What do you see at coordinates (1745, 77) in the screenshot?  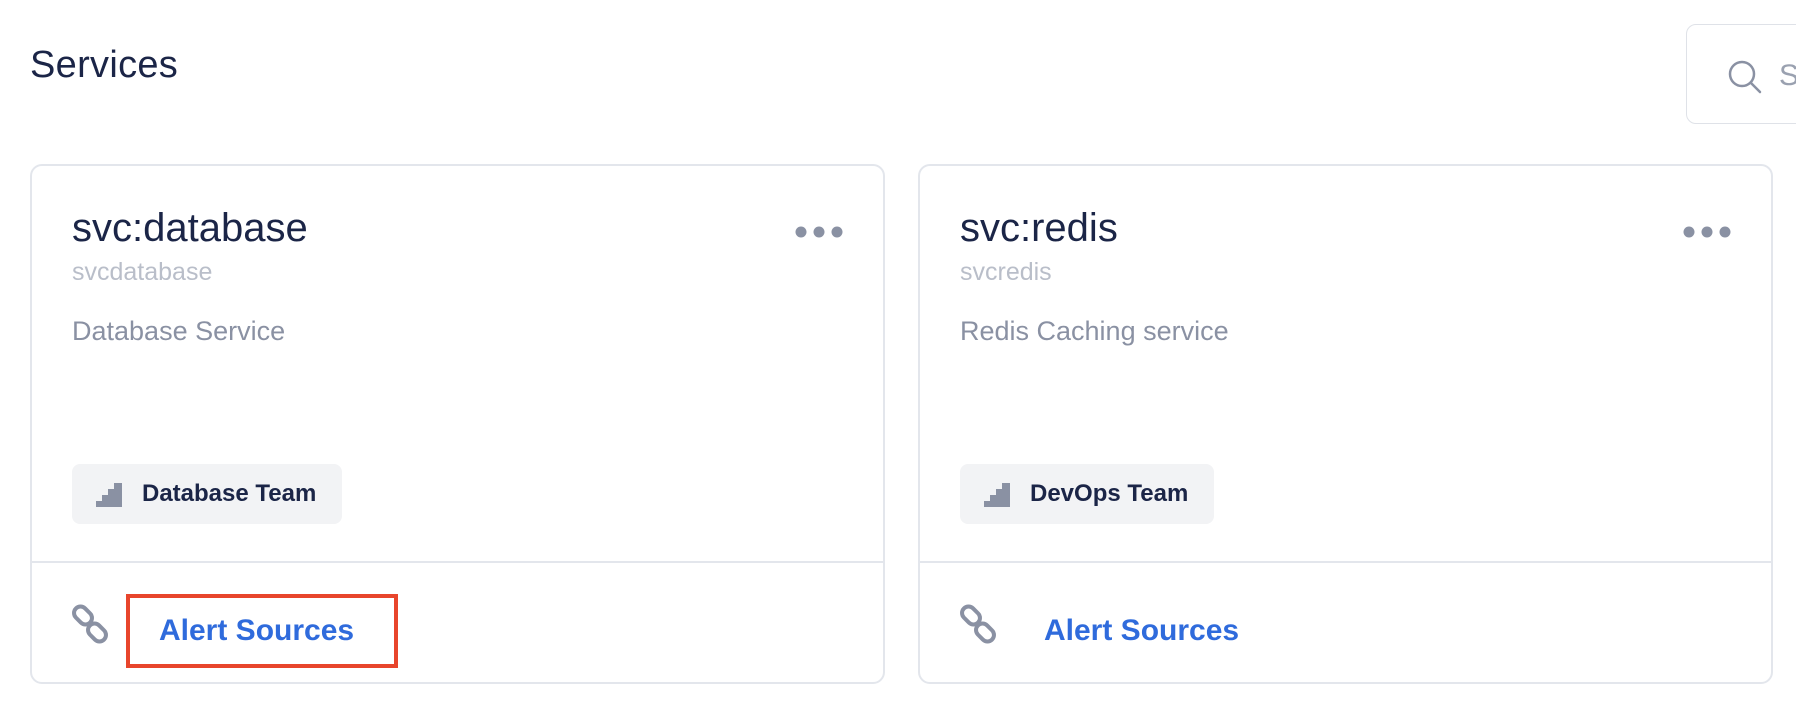 I see `search-icon` at bounding box center [1745, 77].